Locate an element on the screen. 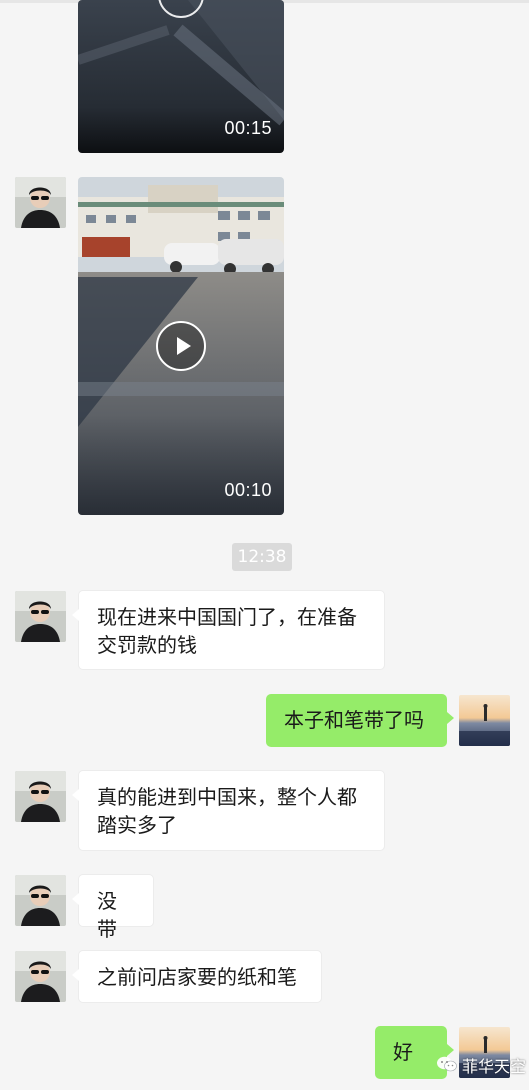  message-text: 没带 is located at coordinates (107, 915).